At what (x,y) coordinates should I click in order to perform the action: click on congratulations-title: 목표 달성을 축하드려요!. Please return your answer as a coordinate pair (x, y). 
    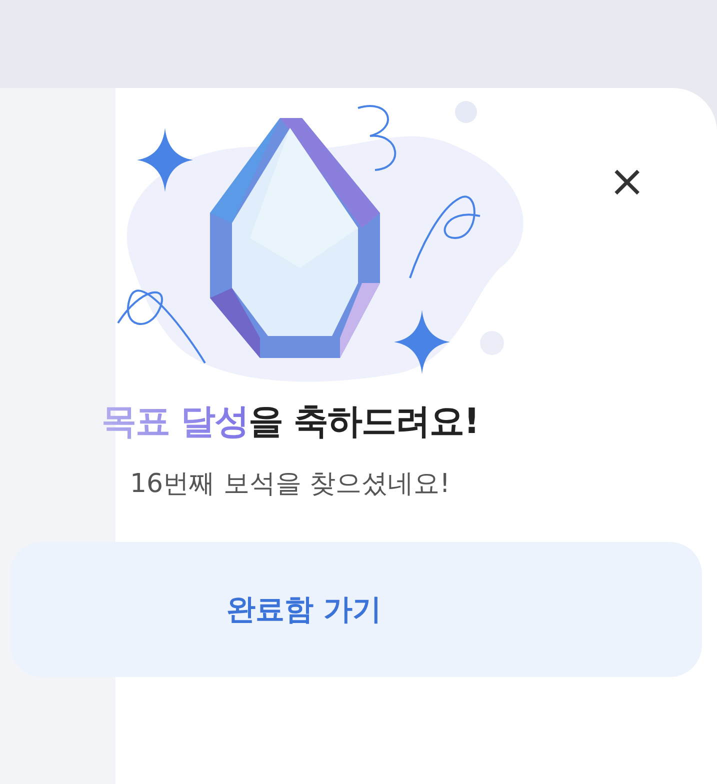
    Looking at the image, I should click on (290, 422).